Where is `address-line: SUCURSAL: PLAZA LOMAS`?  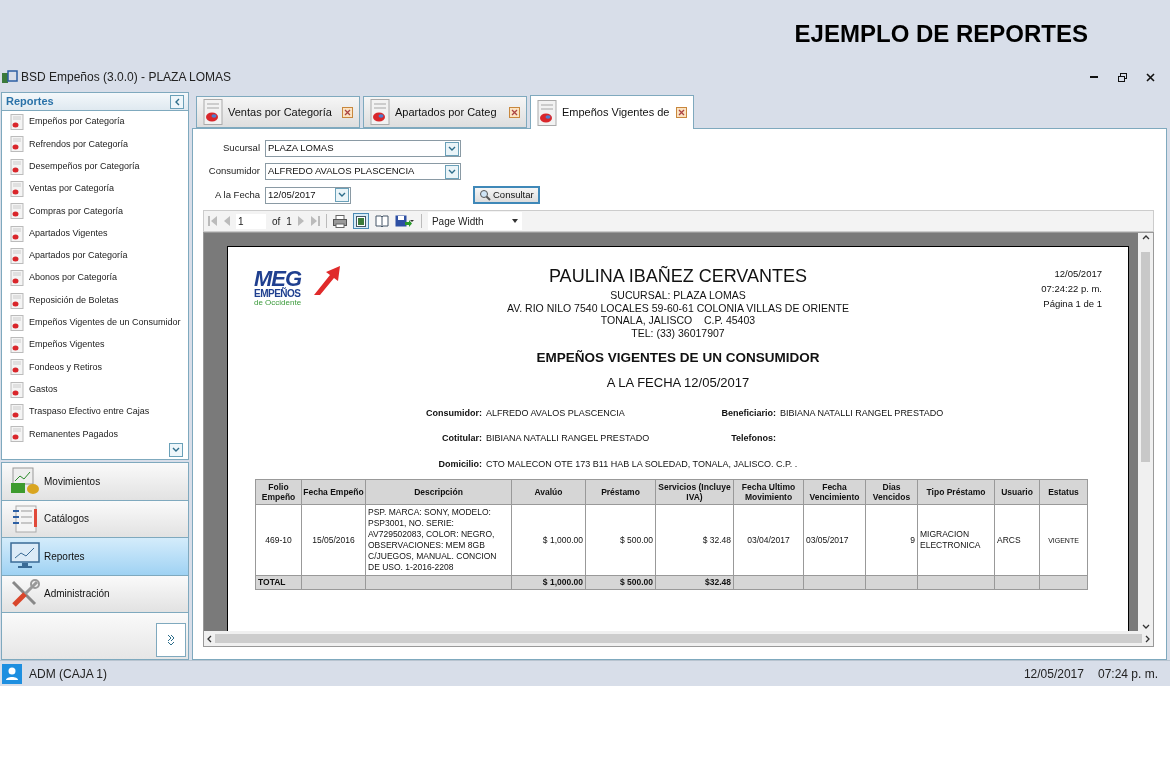 address-line: SUCURSAL: PLAZA LOMAS is located at coordinates (678, 295).